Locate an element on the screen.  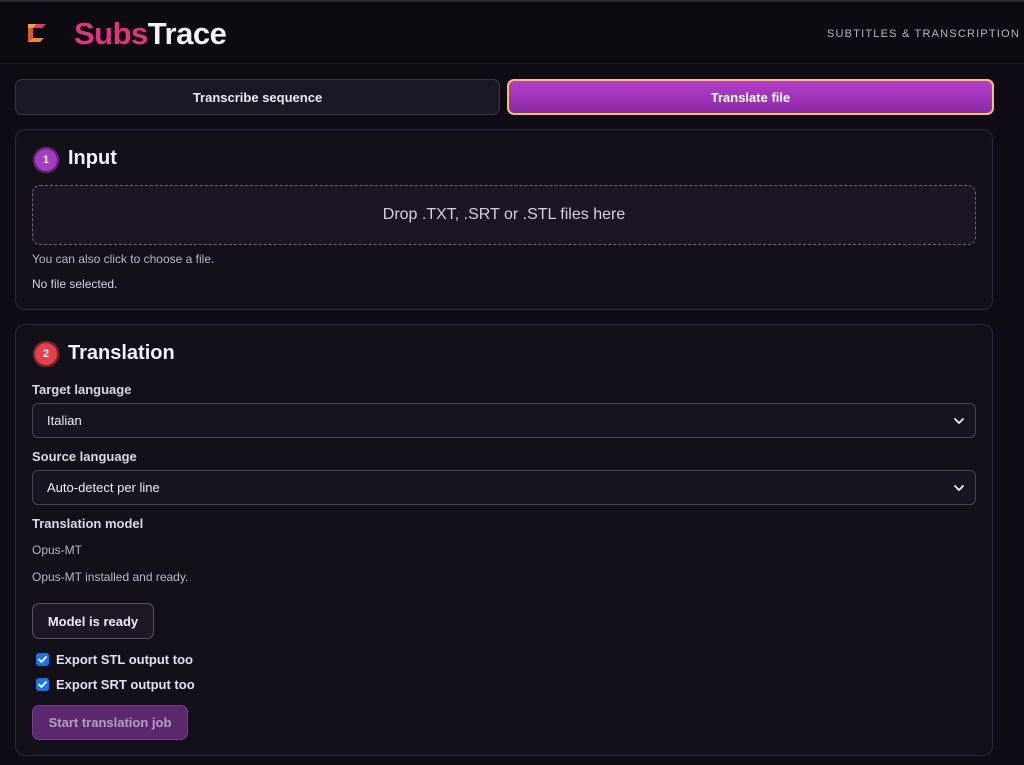
export-stl-checkbox is located at coordinates (42, 659).